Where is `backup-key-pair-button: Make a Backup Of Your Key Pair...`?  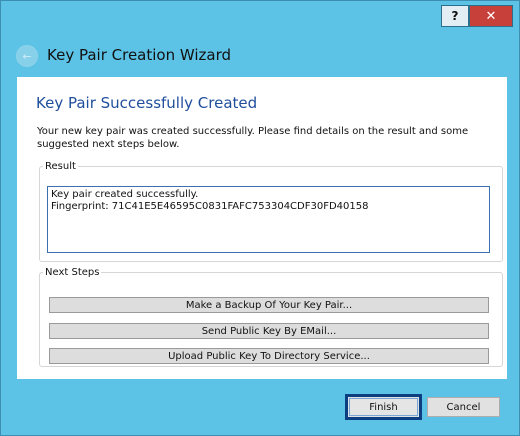 backup-key-pair-button: Make a Backup Of Your Key Pair... is located at coordinates (269, 305).